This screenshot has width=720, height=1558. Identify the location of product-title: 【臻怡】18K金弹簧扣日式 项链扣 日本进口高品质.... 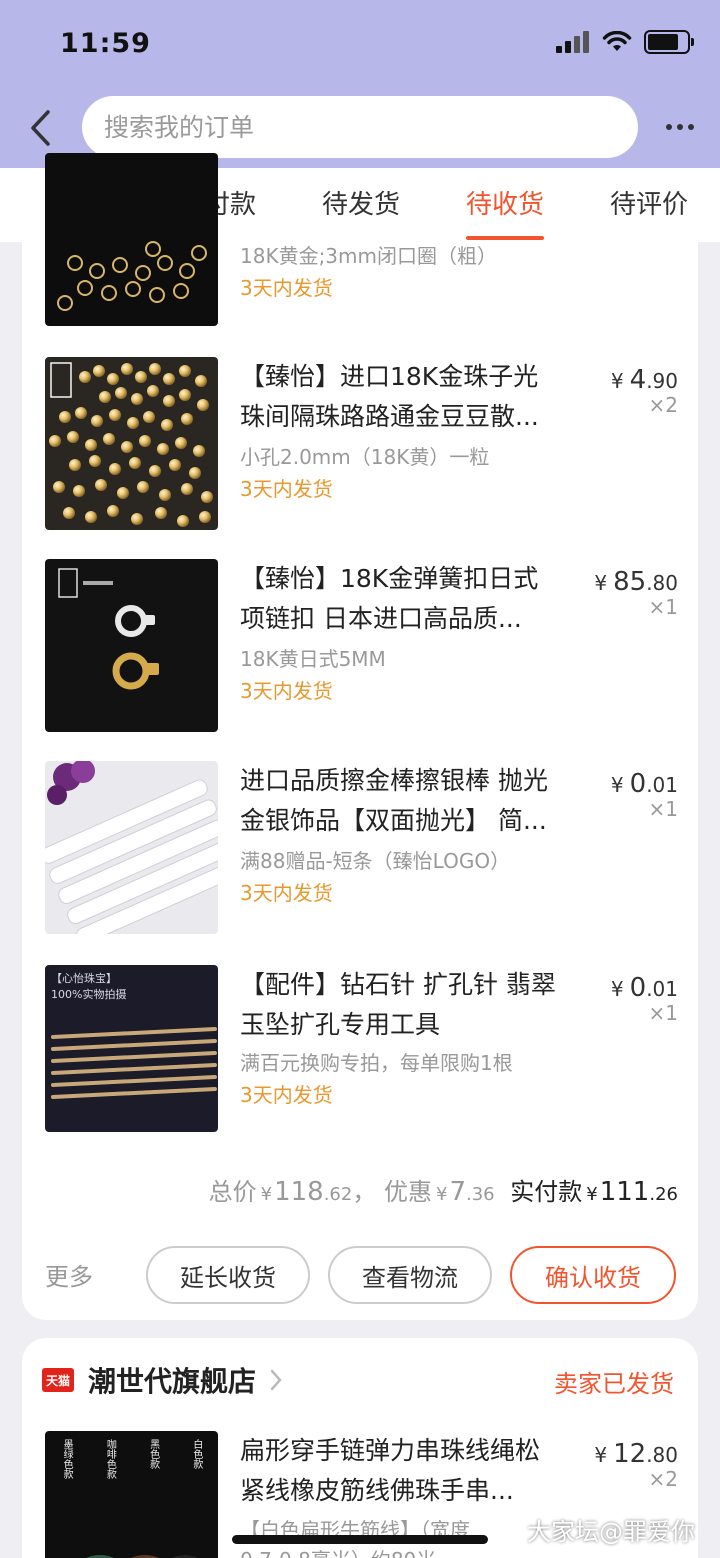
(410, 599).